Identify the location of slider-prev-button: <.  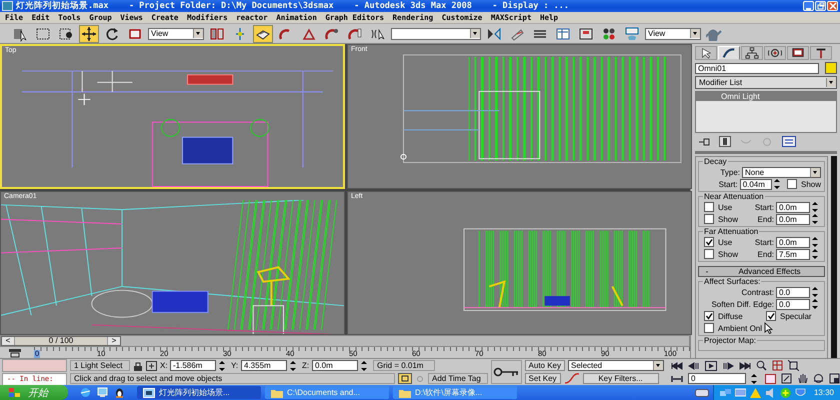
(8, 341).